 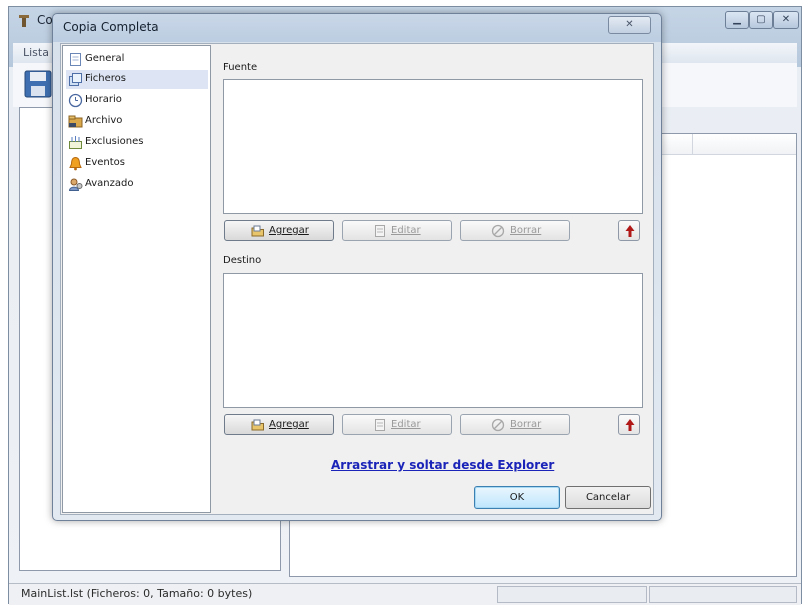 What do you see at coordinates (137, 163) in the screenshot?
I see `nav-item-eventos: Eventos` at bounding box center [137, 163].